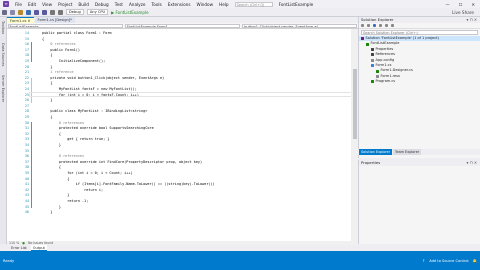  Describe the element at coordinates (26, 55) in the screenshot. I see `line-number: 18` at that location.